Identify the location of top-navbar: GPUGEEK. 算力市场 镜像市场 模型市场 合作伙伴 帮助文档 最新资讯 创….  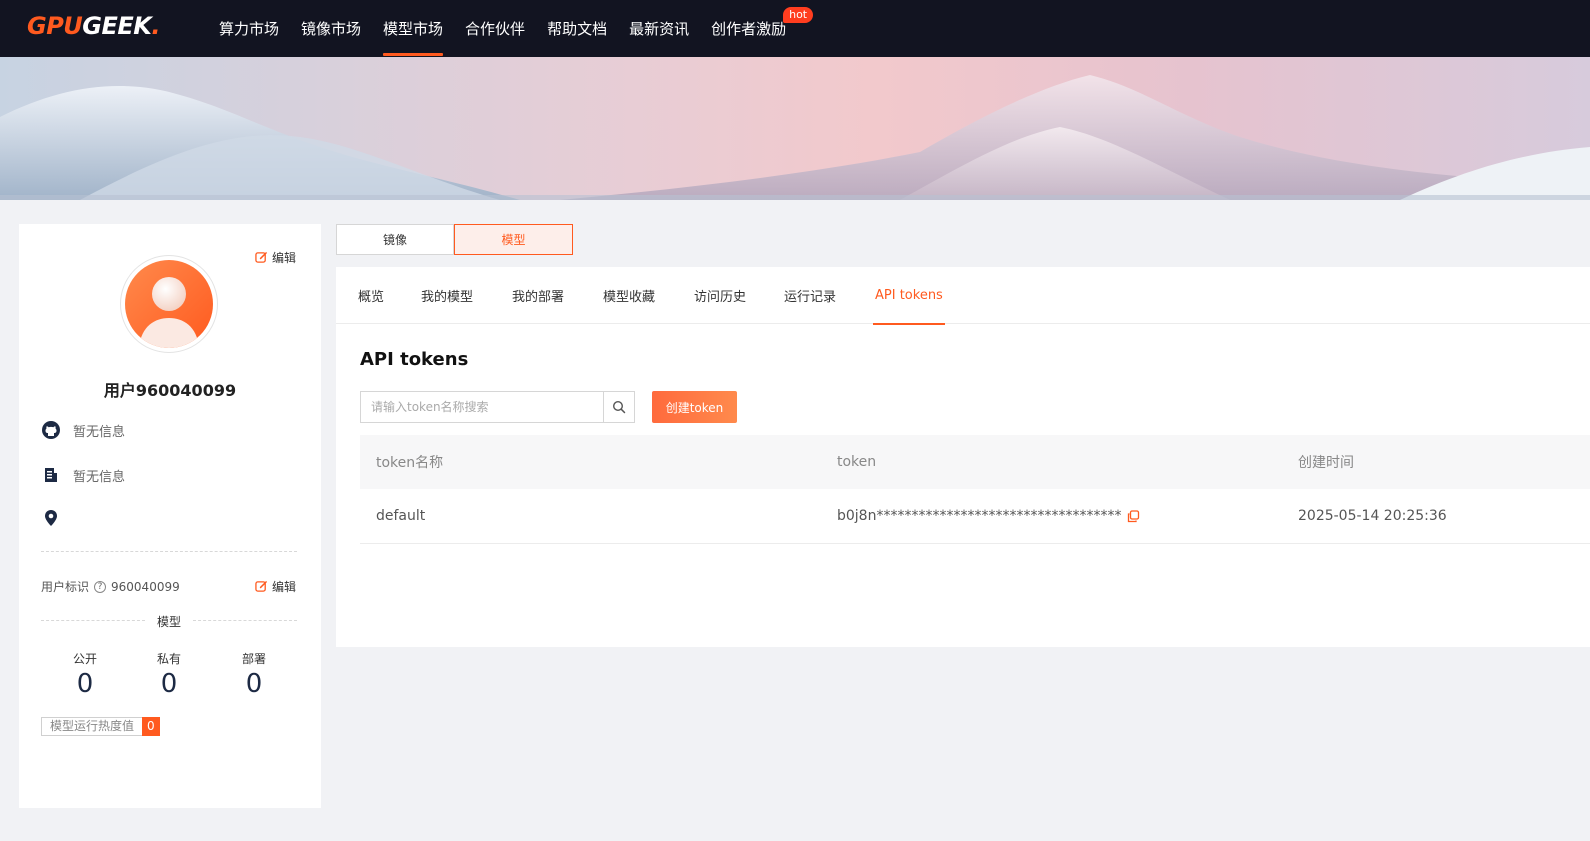
(795, 28).